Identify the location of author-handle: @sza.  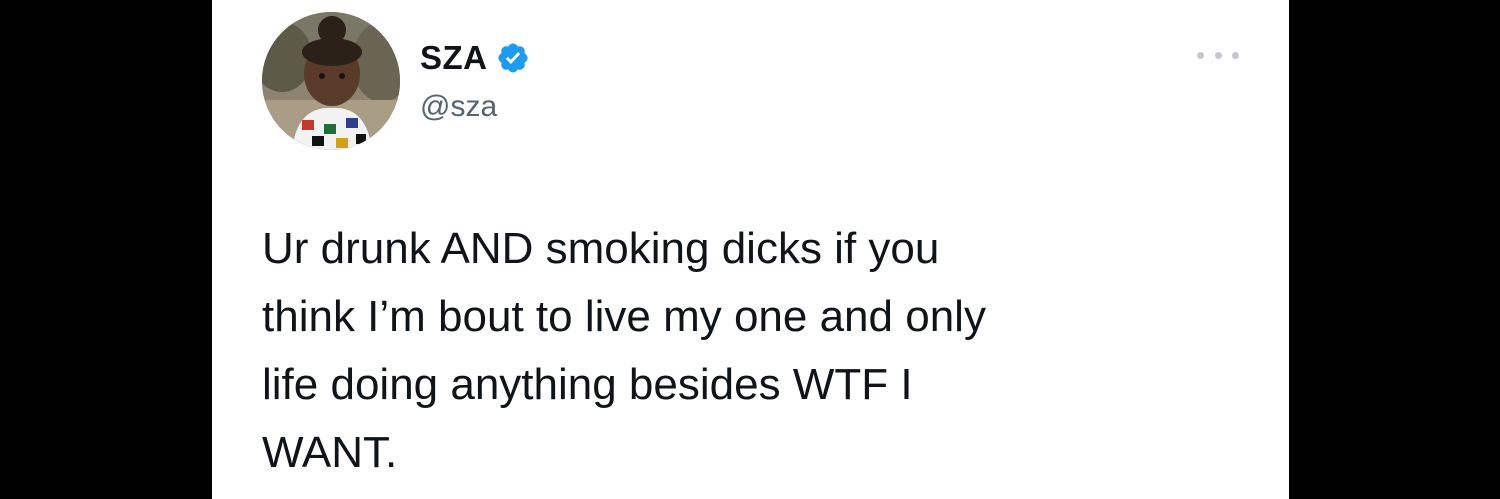
(458, 107).